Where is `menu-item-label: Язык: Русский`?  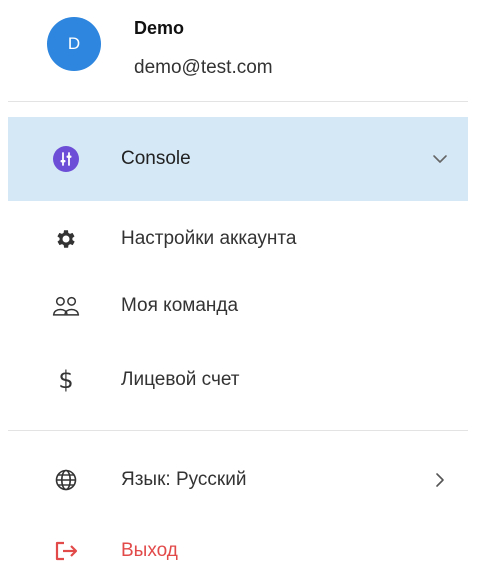
menu-item-label: Язык: Русский is located at coordinates (184, 479).